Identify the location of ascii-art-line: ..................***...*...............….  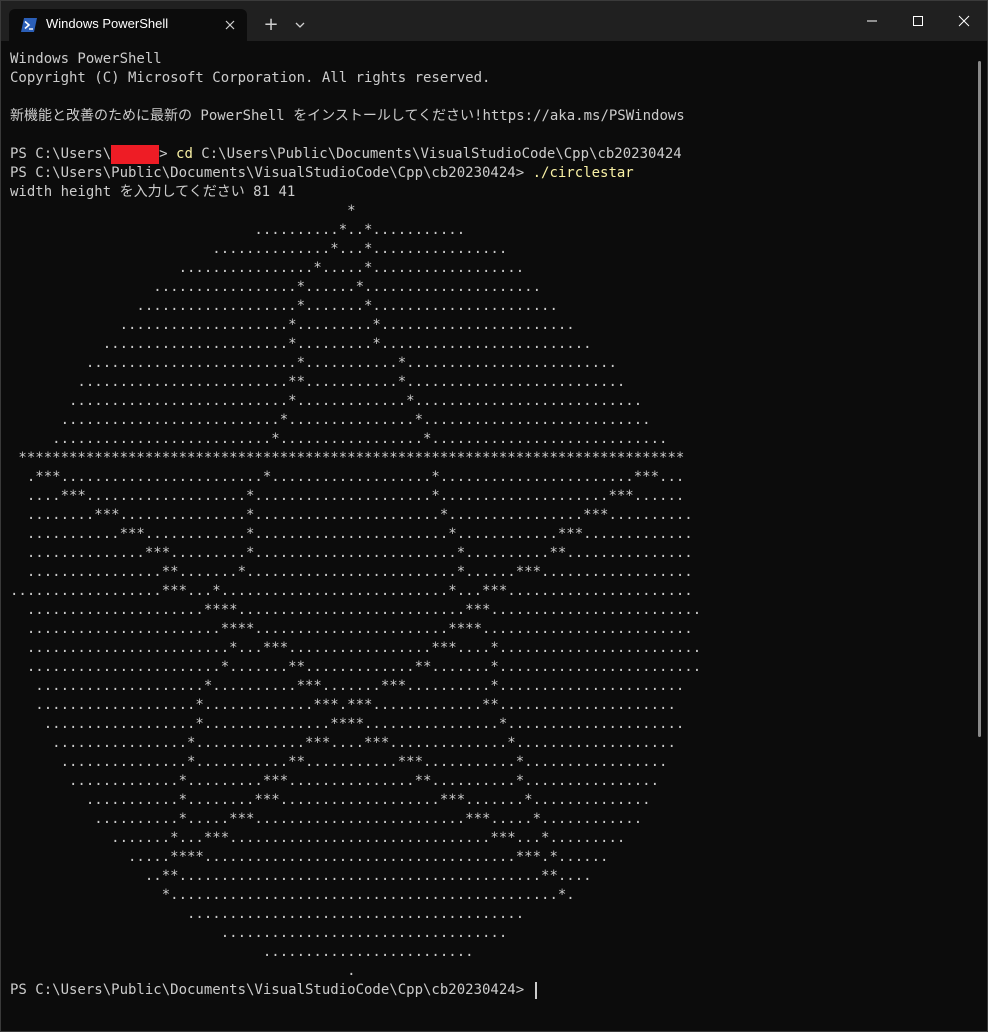
(351, 591).